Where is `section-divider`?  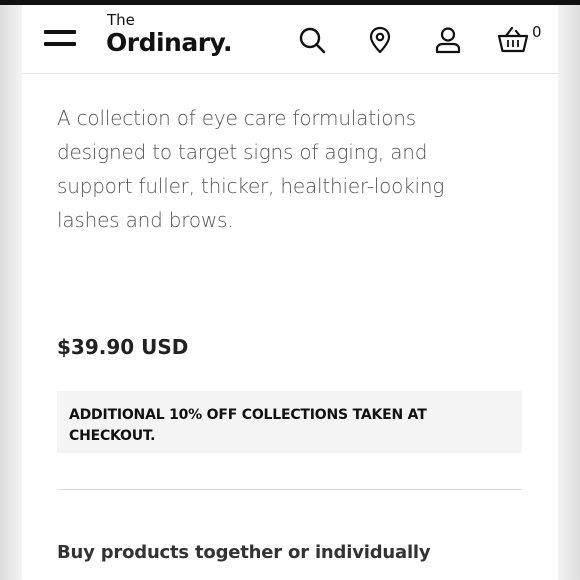 section-divider is located at coordinates (289, 489).